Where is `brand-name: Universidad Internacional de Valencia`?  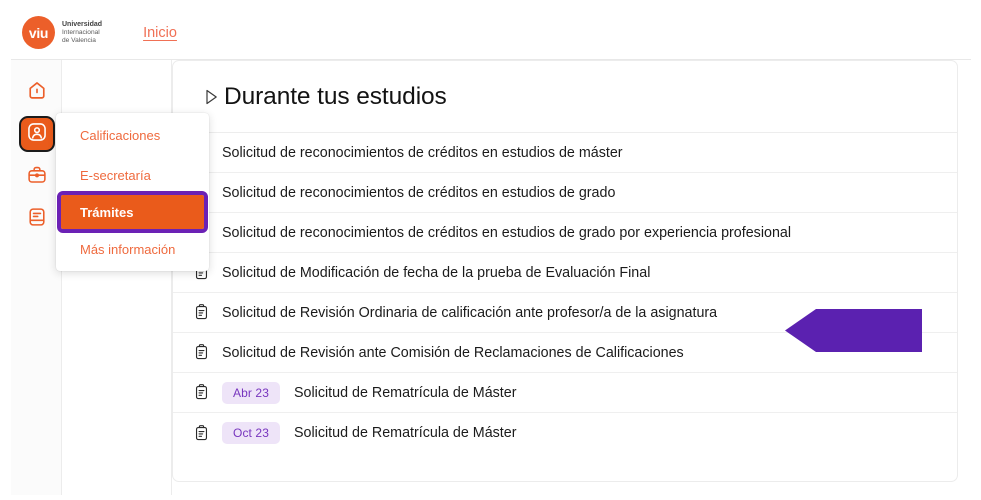
brand-name: Universidad Internacional de Valencia is located at coordinates (82, 33).